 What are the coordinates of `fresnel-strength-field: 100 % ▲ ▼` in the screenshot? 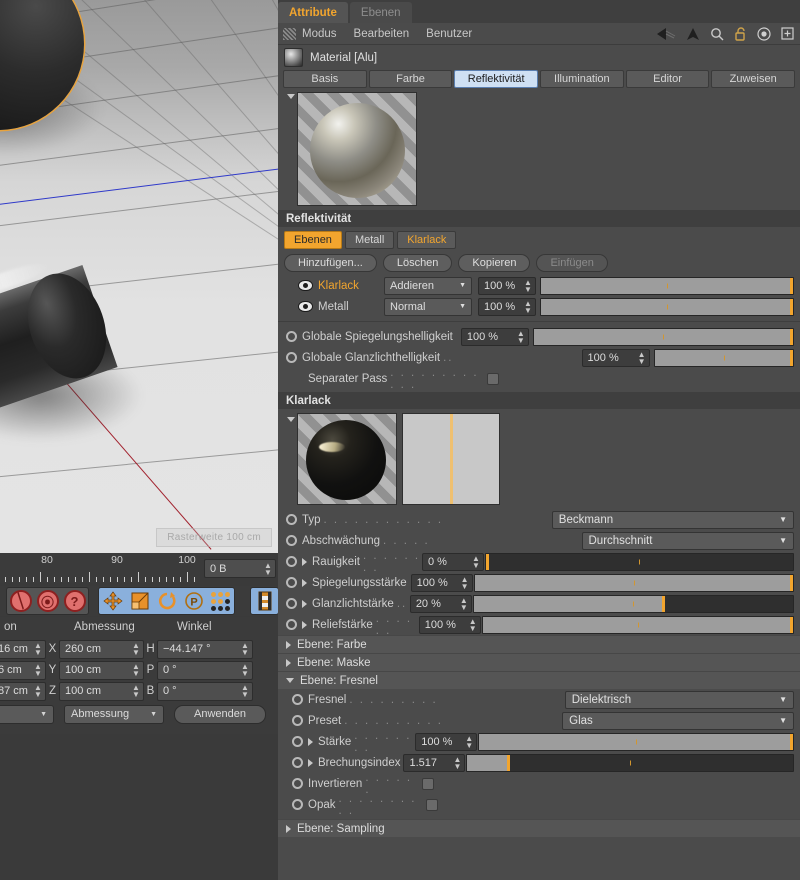 It's located at (446, 741).